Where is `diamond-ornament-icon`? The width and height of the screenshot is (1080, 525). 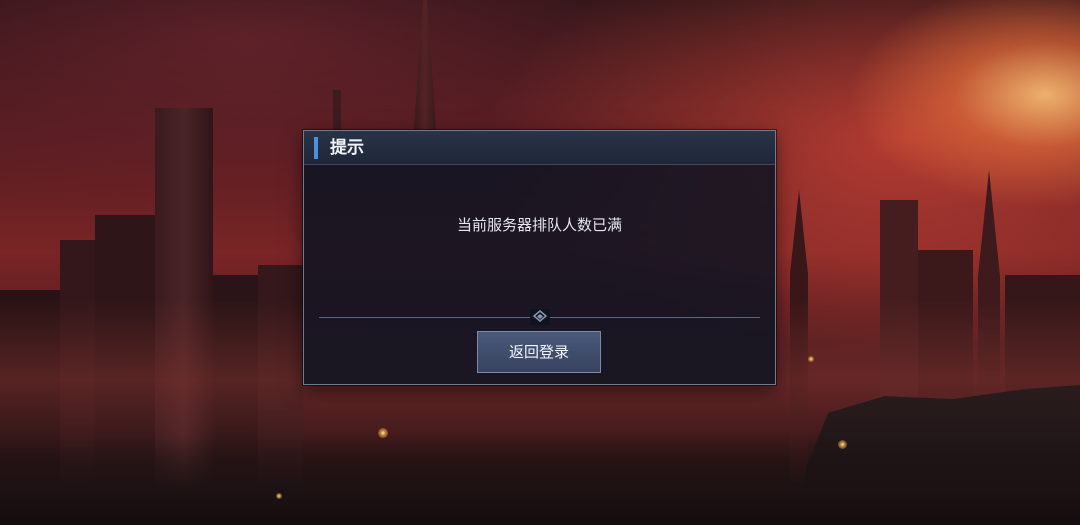
diamond-ornament-icon is located at coordinates (540, 317).